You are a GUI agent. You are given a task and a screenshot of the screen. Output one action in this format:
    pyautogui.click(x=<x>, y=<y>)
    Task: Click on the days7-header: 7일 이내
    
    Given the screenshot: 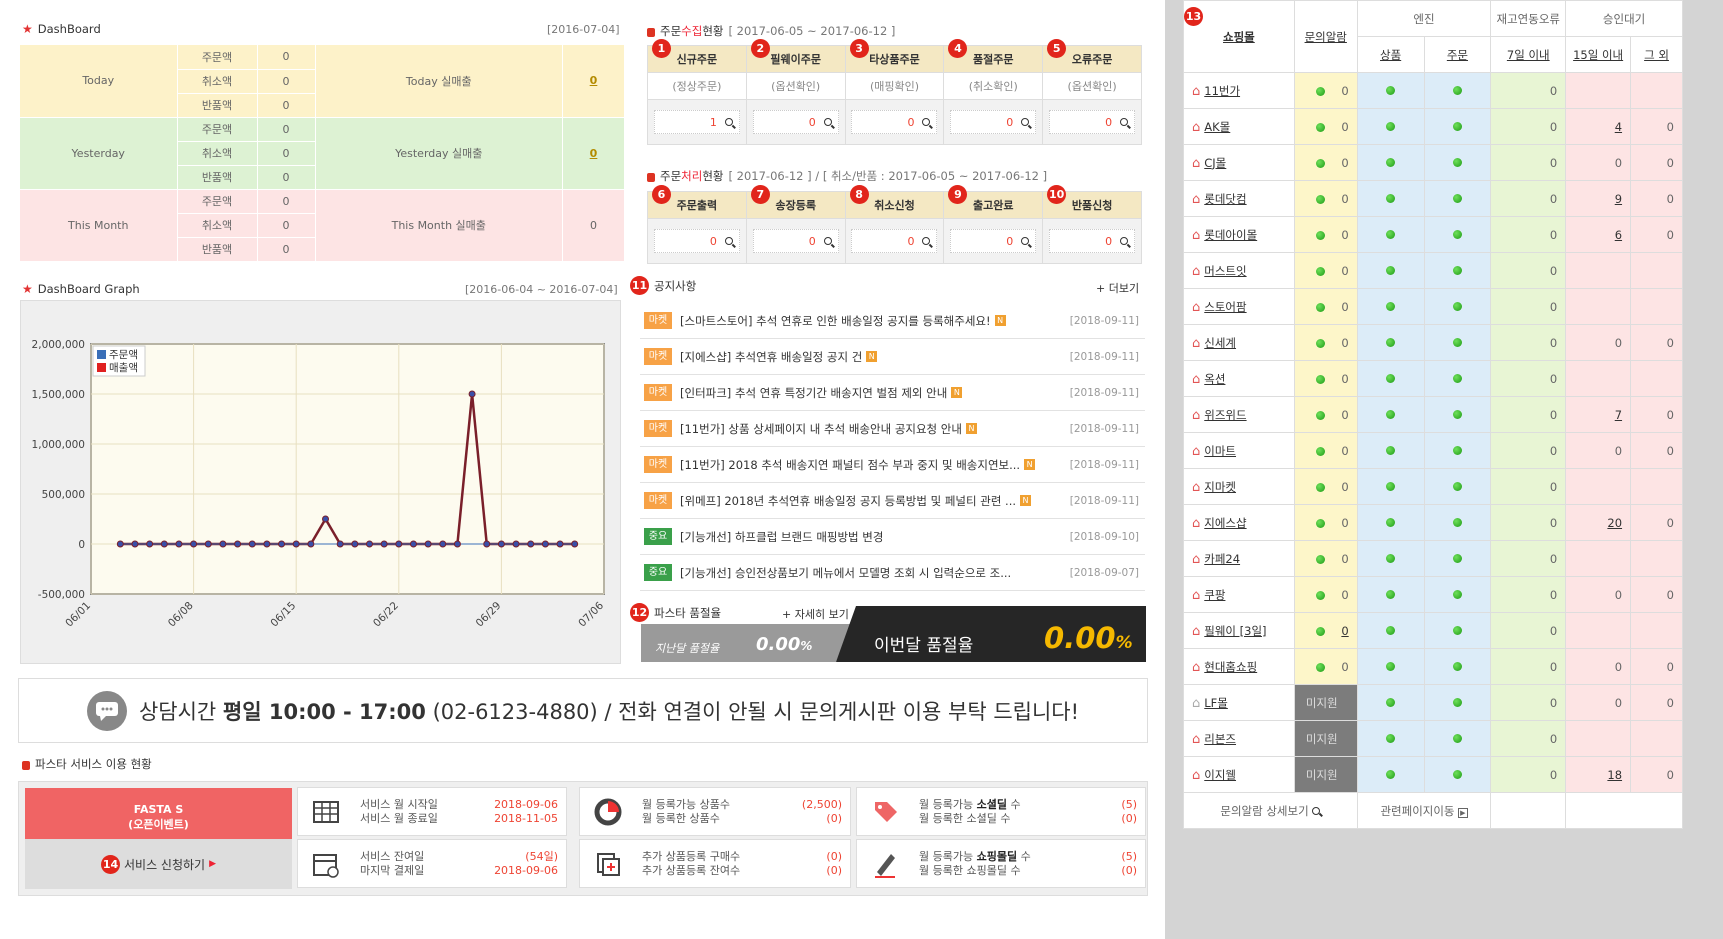 What is the action you would take?
    pyautogui.click(x=1528, y=54)
    